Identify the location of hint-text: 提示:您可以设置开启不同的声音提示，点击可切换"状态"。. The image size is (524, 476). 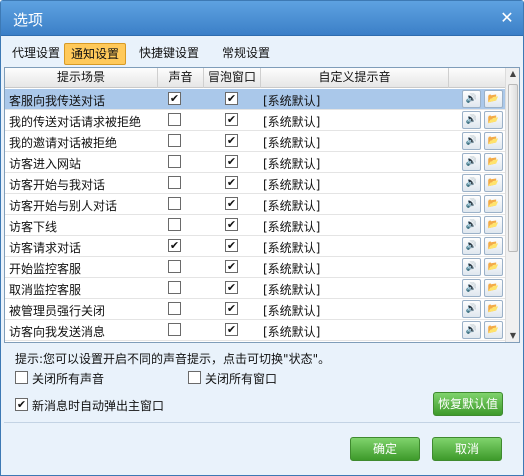
(173, 359).